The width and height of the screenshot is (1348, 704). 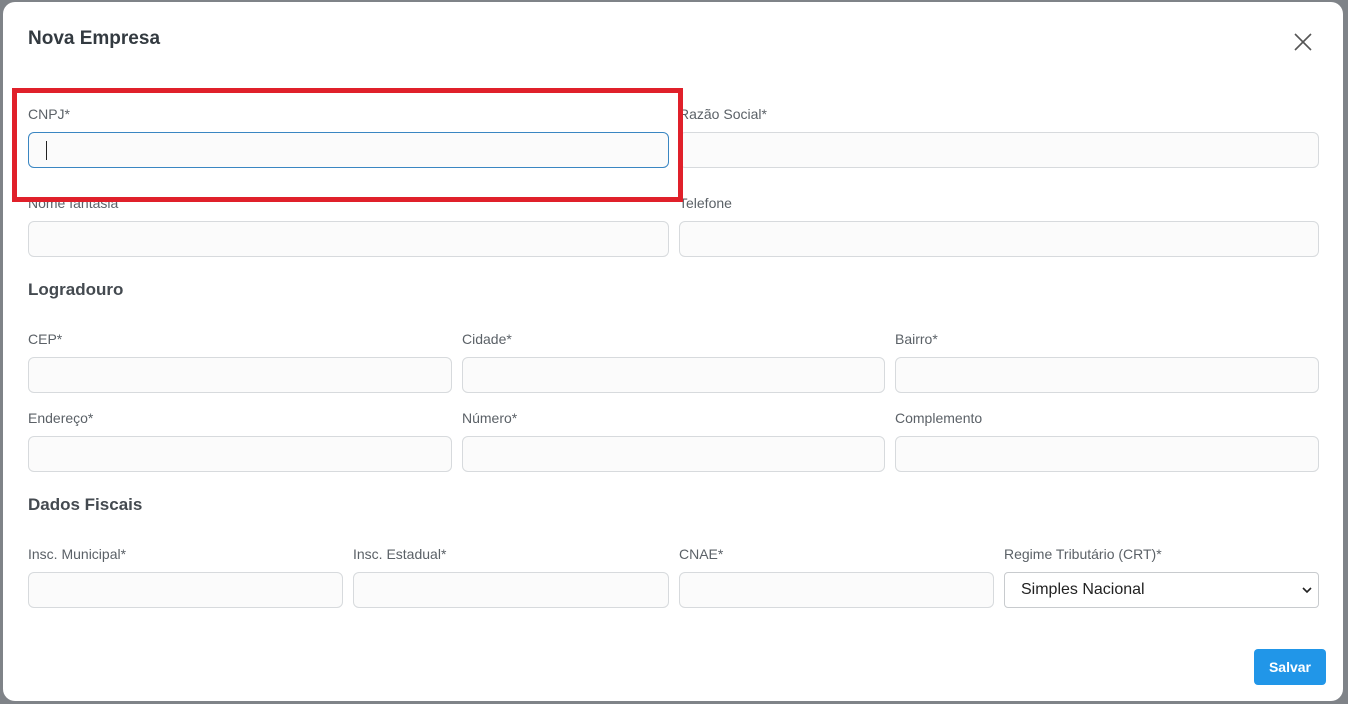 What do you see at coordinates (1161, 590) in the screenshot?
I see `regime-select: Simples Nacional` at bounding box center [1161, 590].